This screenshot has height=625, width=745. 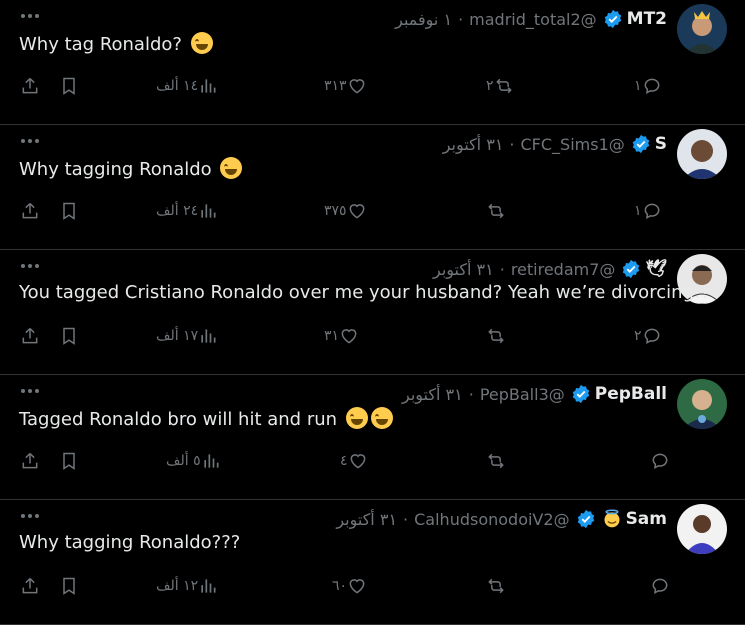 I want to click on views-count: ٢٤ ألف, so click(x=177, y=211).